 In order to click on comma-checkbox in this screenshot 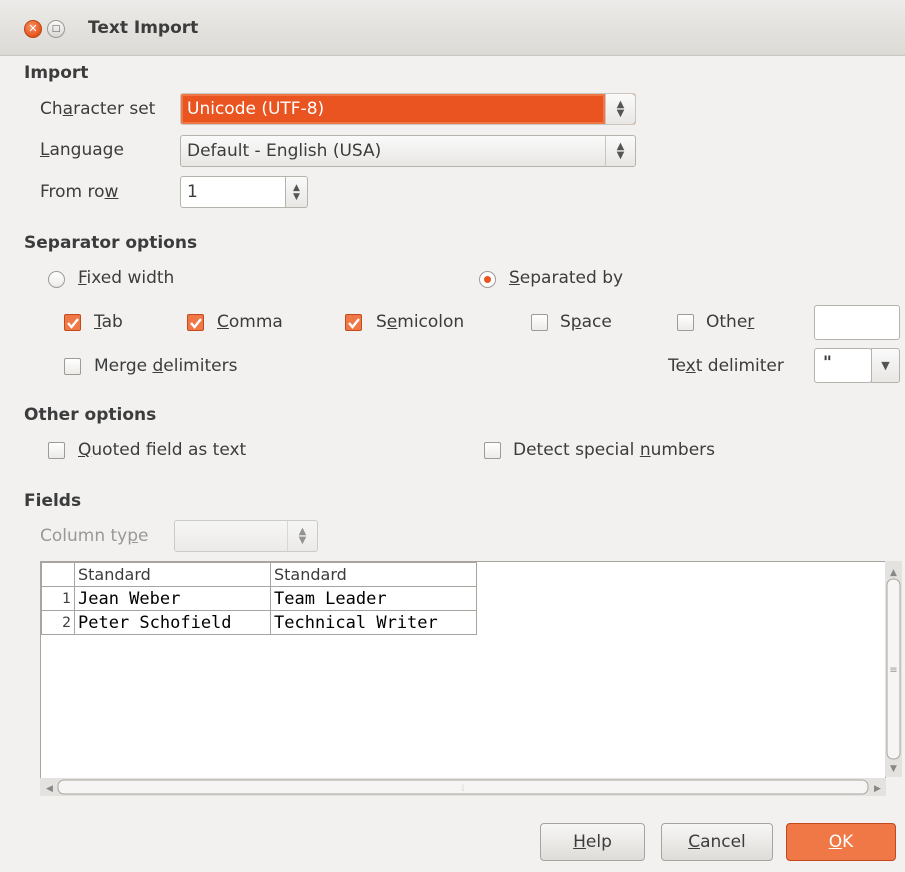, I will do `click(195, 322)`.